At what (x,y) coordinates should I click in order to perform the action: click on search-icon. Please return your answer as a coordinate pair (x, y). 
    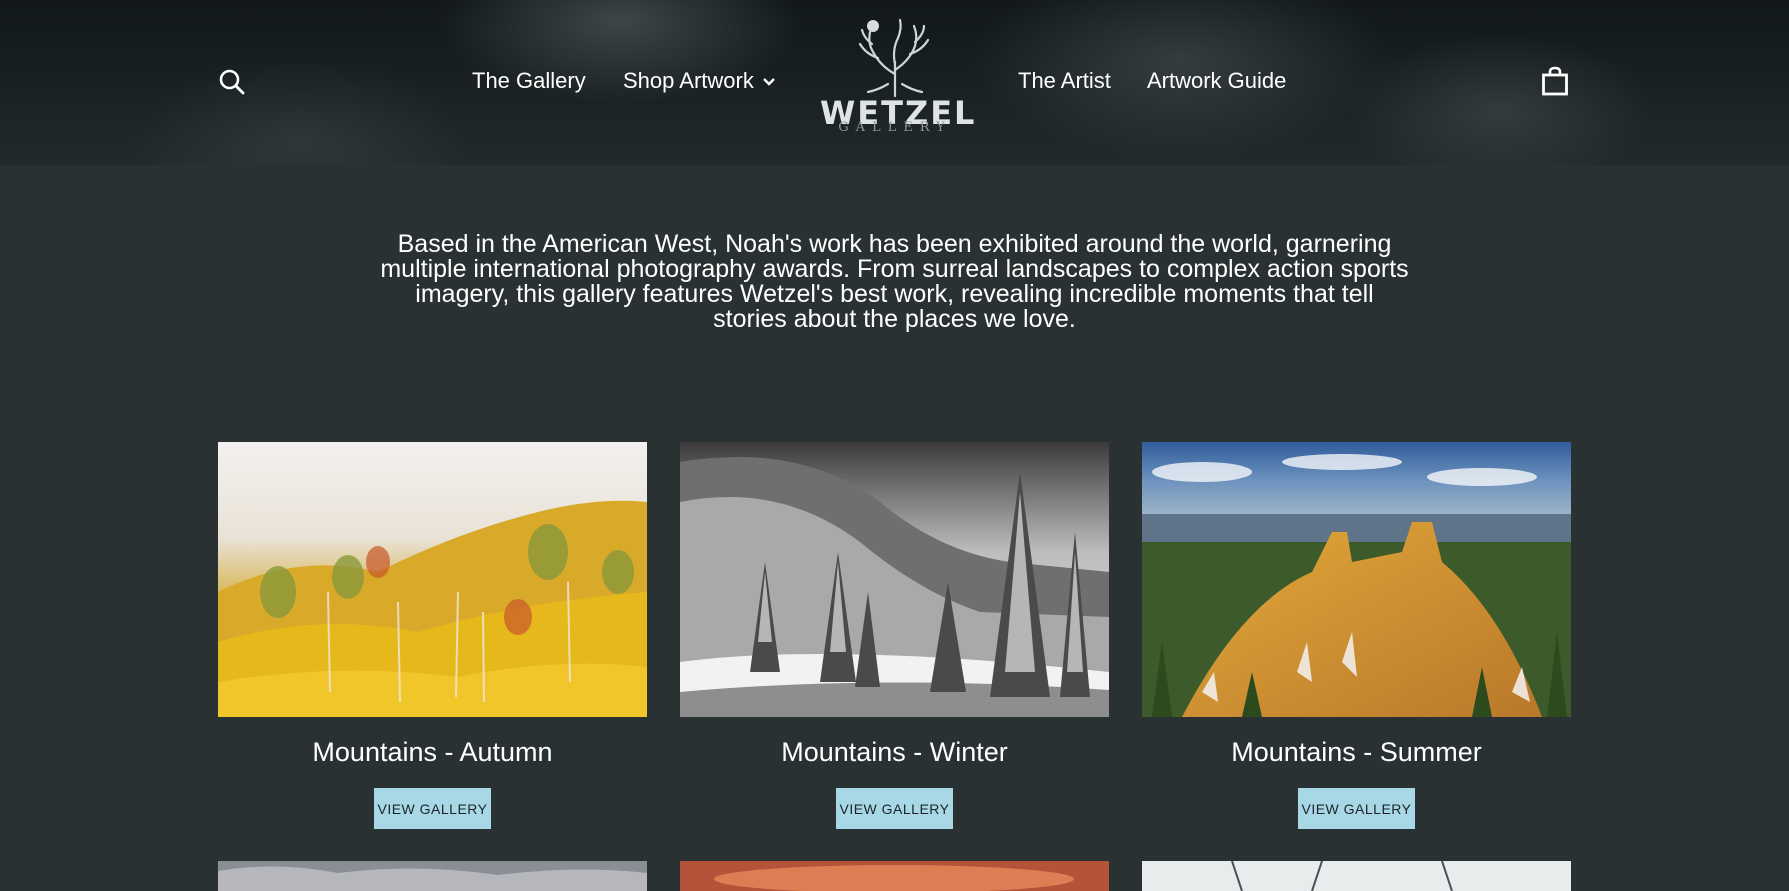
    Looking at the image, I should click on (232, 82).